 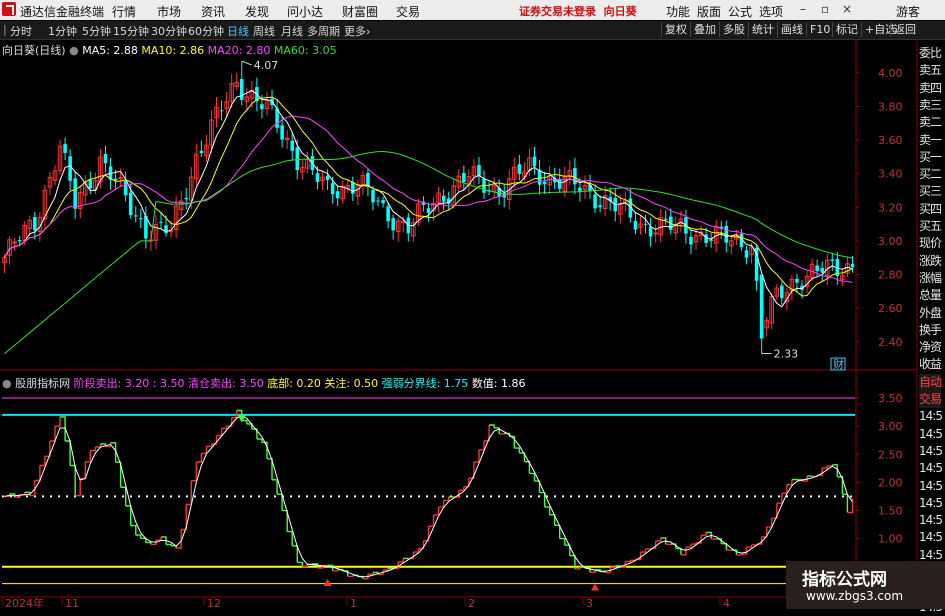 What do you see at coordinates (353, 603) in the screenshot?
I see `time-tick-label: 1` at bounding box center [353, 603].